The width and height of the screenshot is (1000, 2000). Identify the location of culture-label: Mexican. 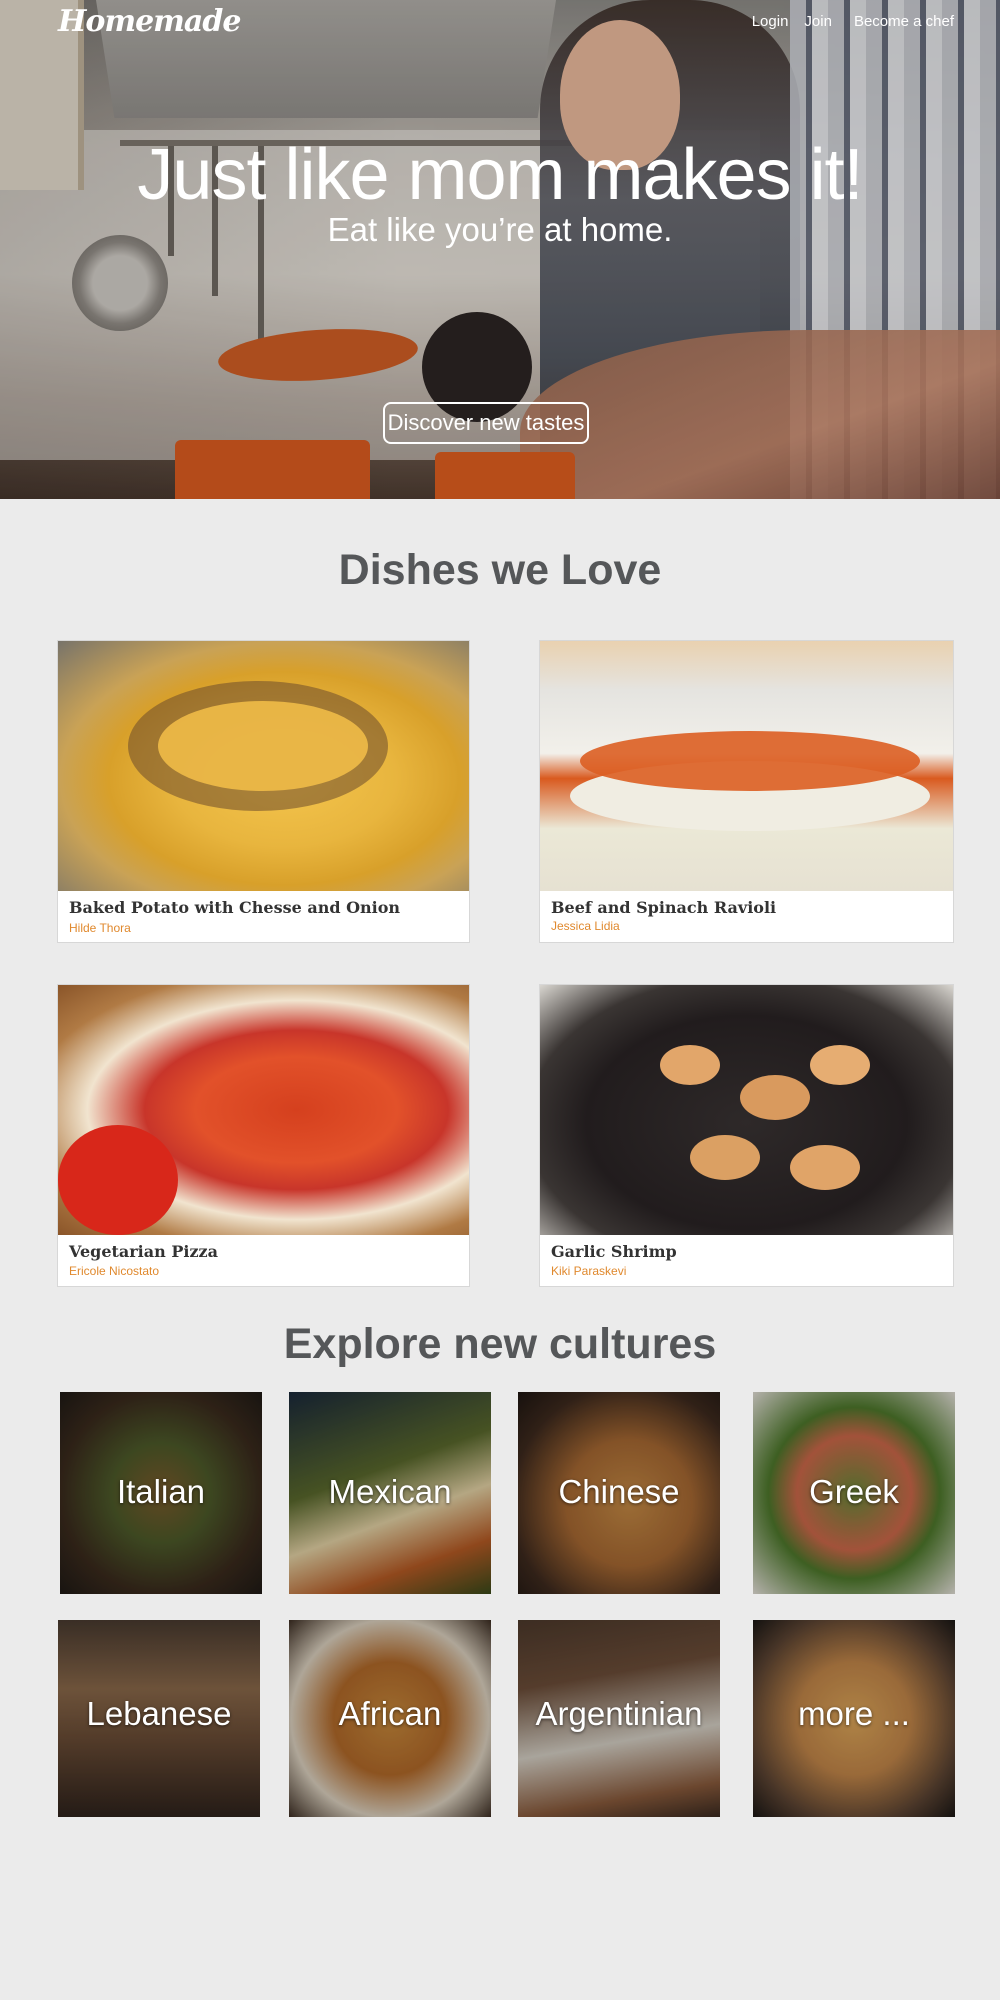
(390, 1491).